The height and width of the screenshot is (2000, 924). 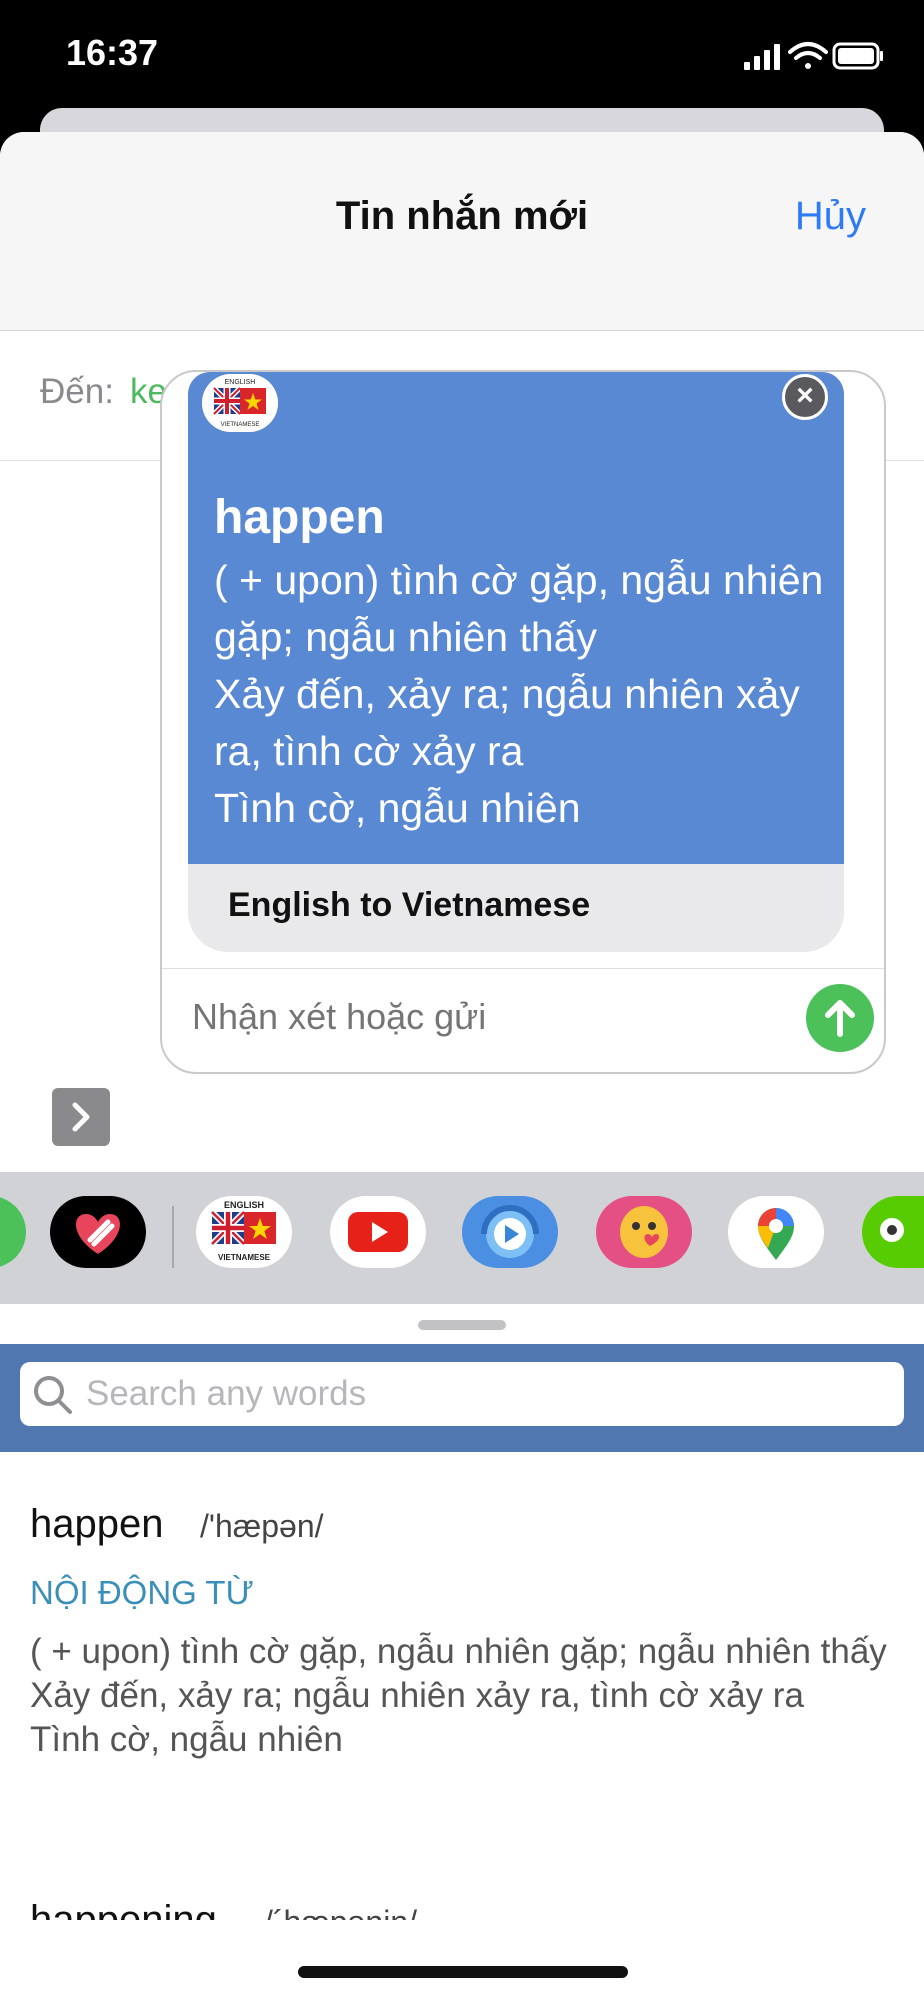 I want to click on entry-phonetic: /'hæpən/, so click(x=262, y=1526).